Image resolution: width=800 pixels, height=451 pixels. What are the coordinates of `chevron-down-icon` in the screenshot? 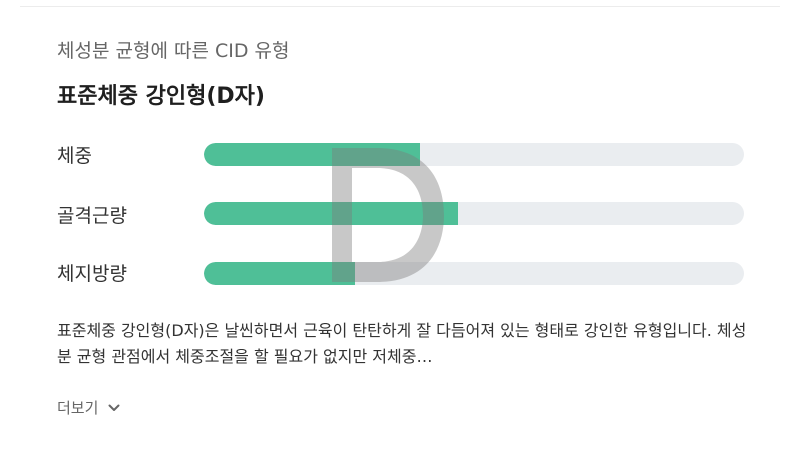 It's located at (114, 407).